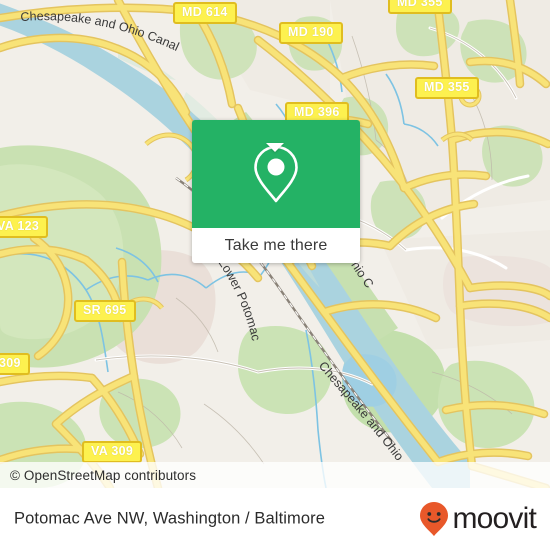 The height and width of the screenshot is (550, 550). I want to click on map-pin-icon, so click(276, 174).